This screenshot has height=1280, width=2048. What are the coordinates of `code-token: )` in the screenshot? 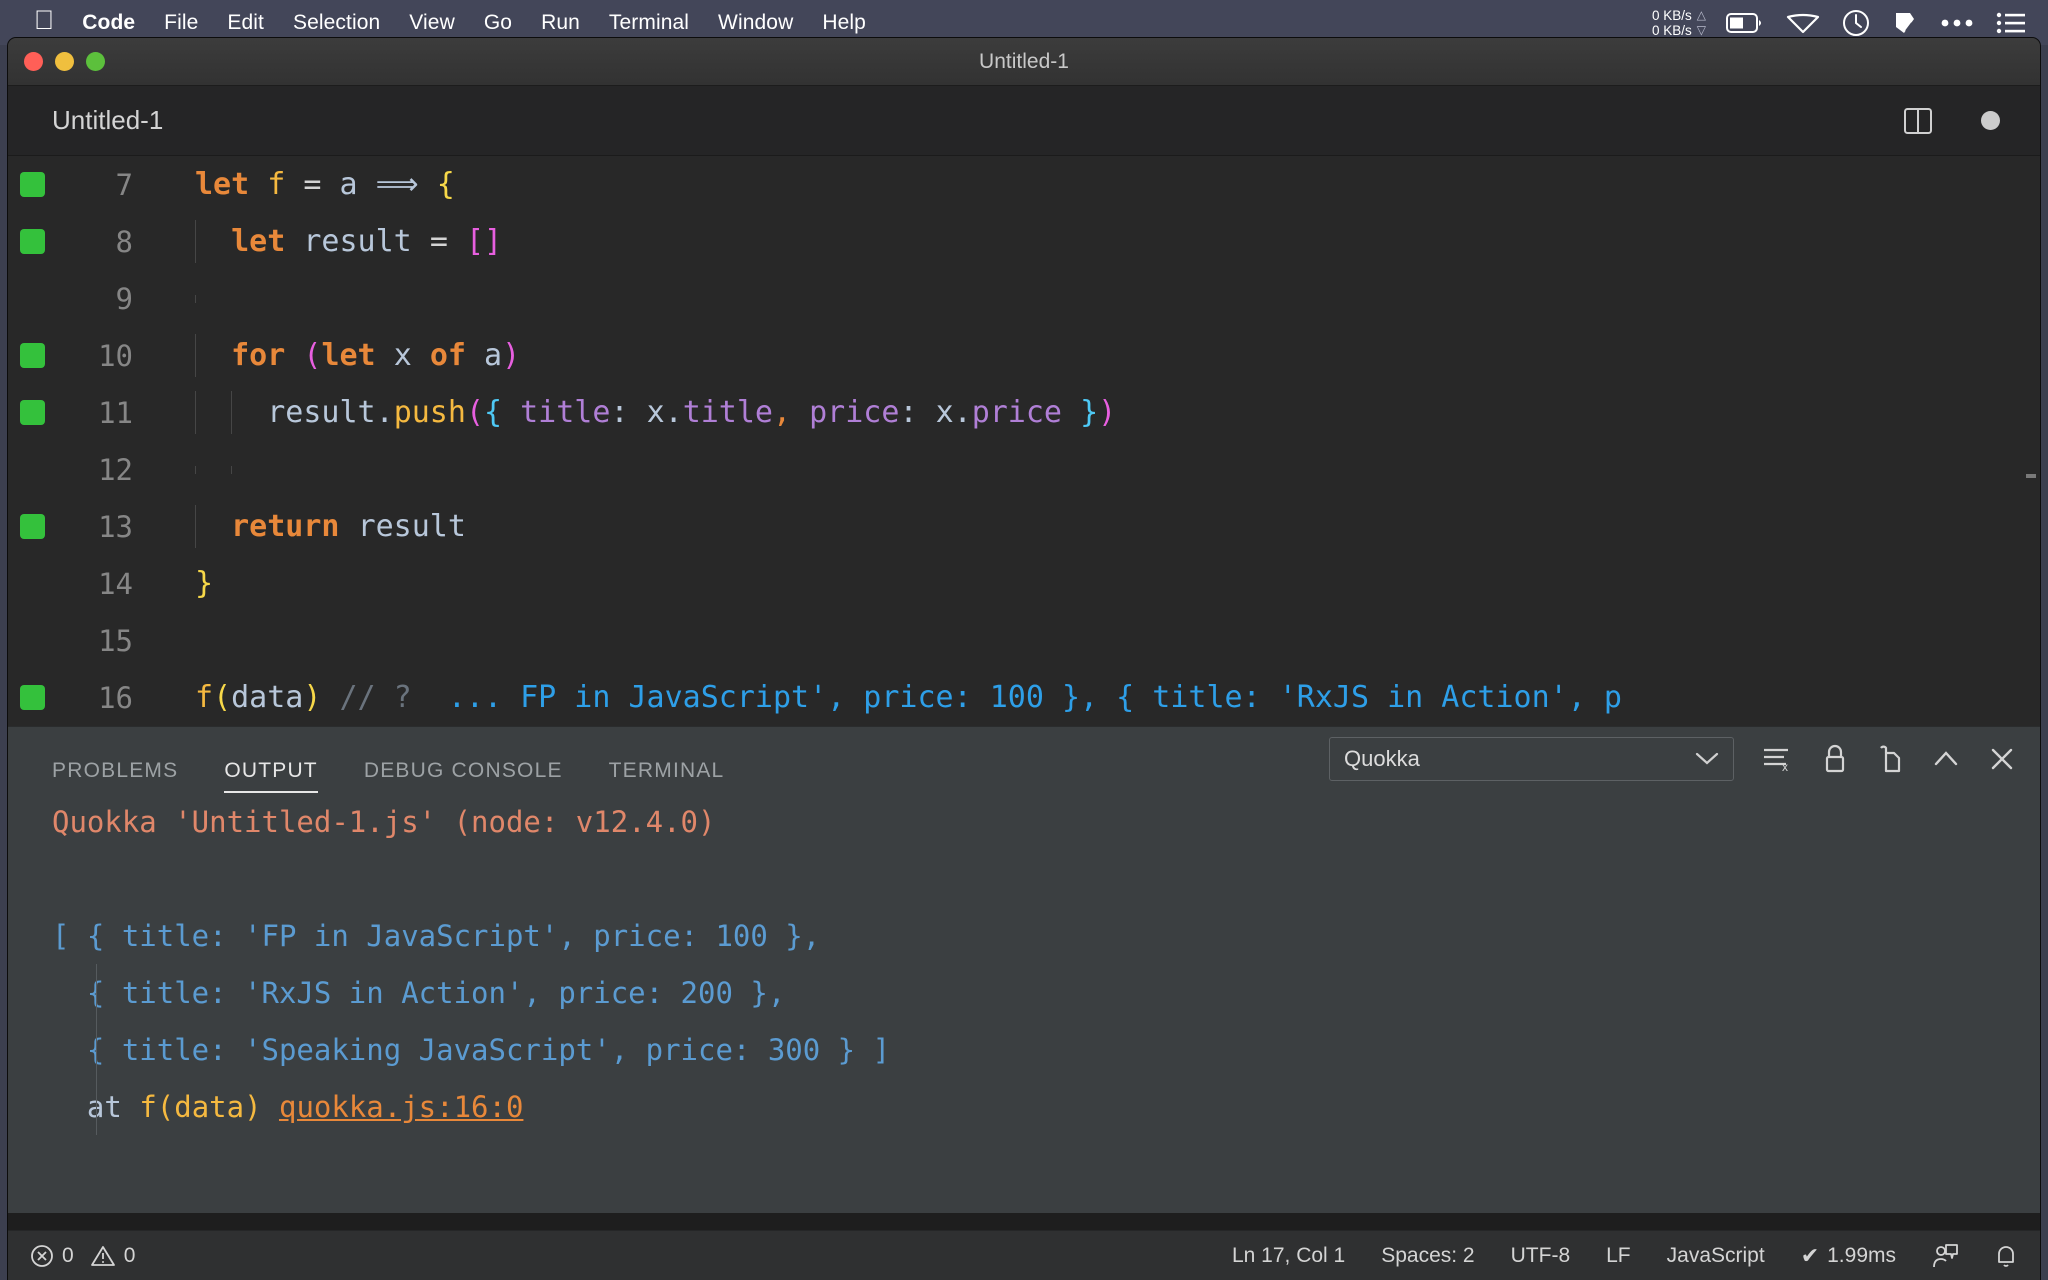 It's located at (511, 355).